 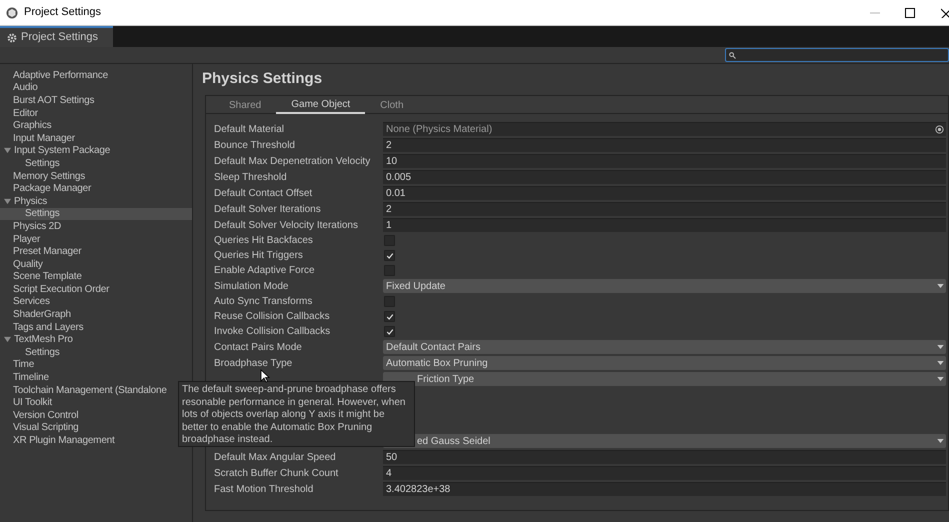 What do you see at coordinates (60, 75) in the screenshot?
I see `item-label: Adaptive Performance` at bounding box center [60, 75].